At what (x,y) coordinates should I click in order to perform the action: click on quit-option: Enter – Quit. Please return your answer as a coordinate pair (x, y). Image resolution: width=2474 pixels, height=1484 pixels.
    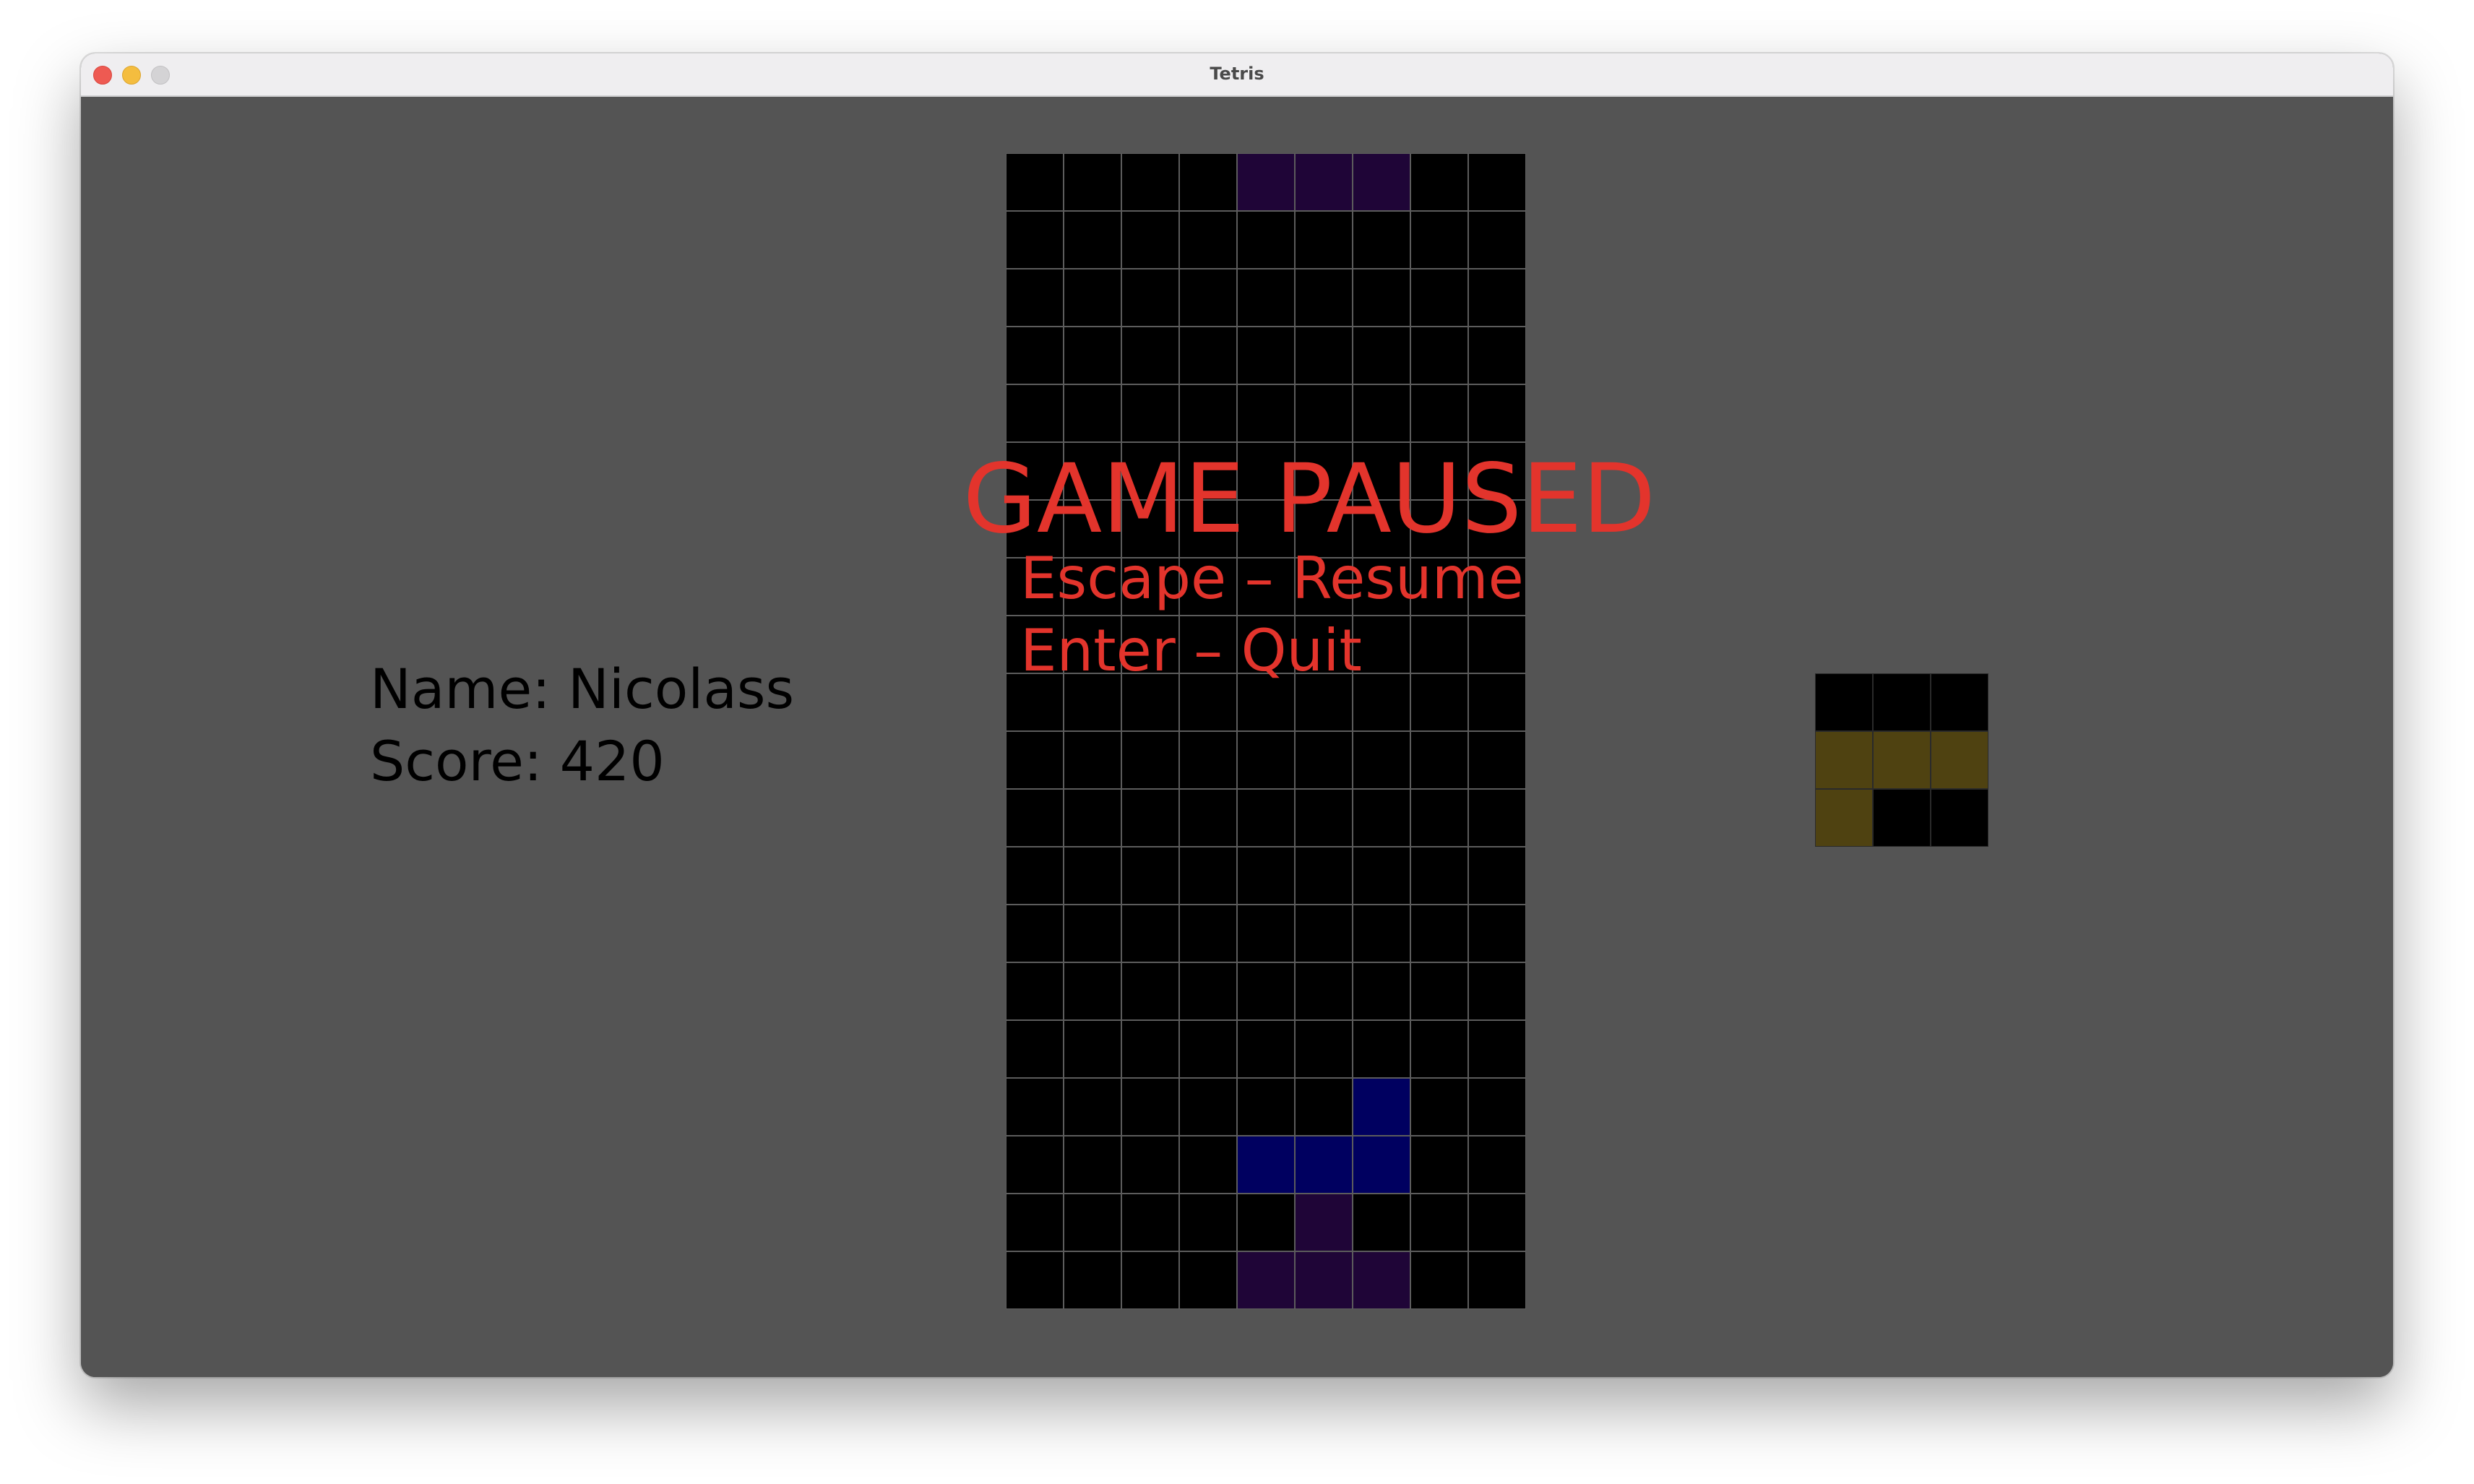
    Looking at the image, I should click on (1191, 650).